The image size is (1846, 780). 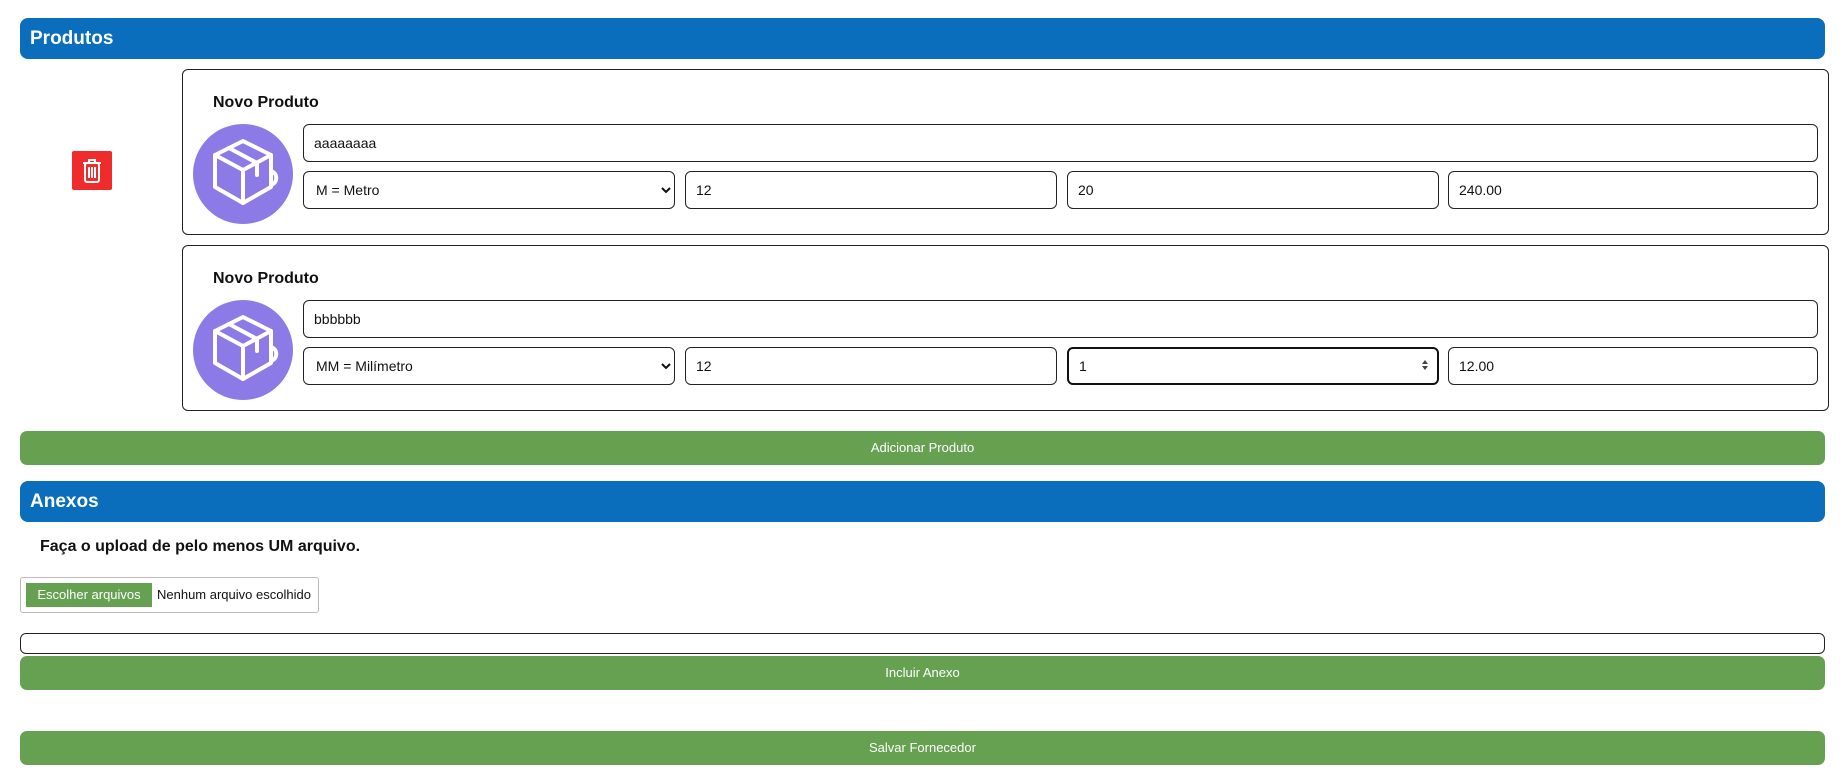 What do you see at coordinates (922, 38) in the screenshot?
I see `produtos-header: Produtos` at bounding box center [922, 38].